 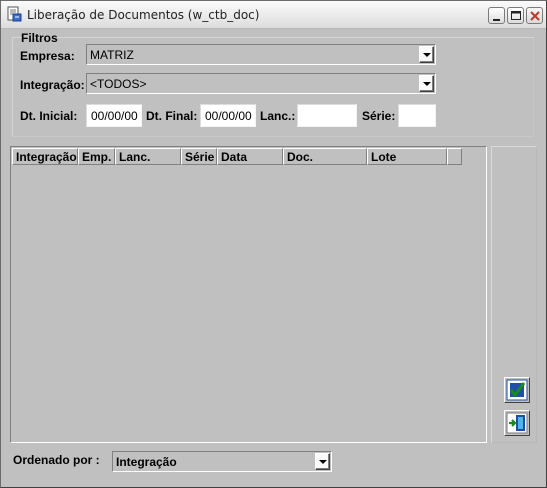 What do you see at coordinates (228, 115) in the screenshot?
I see `dt-final-field: 00/00/00` at bounding box center [228, 115].